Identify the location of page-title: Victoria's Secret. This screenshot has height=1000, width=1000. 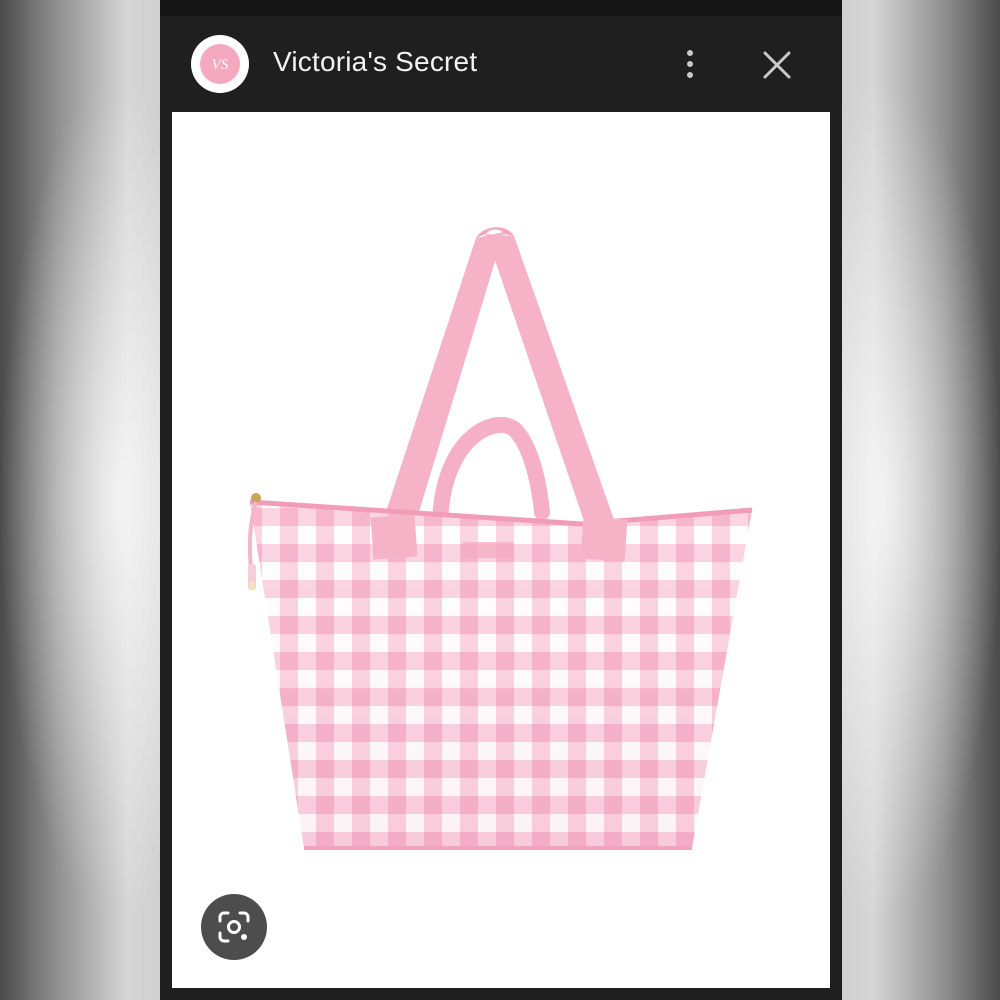
(375, 61).